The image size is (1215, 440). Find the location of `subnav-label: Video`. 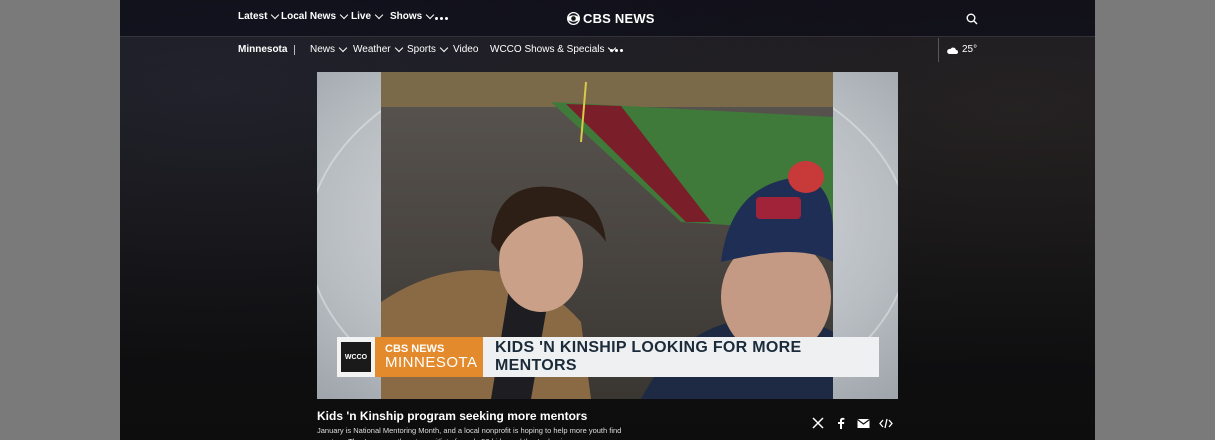

subnav-label: Video is located at coordinates (466, 49).